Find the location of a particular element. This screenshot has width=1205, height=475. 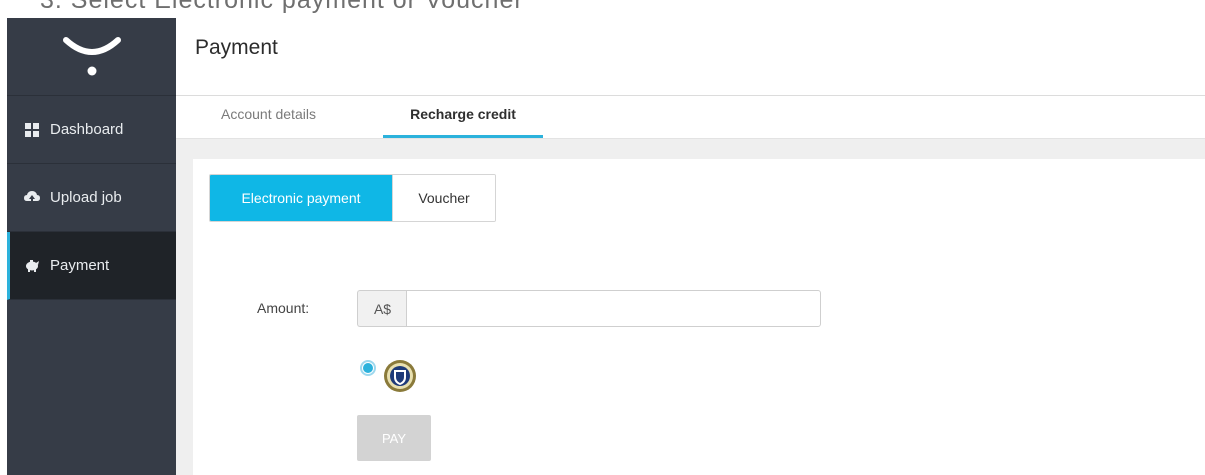

bank-radio is located at coordinates (368, 368).